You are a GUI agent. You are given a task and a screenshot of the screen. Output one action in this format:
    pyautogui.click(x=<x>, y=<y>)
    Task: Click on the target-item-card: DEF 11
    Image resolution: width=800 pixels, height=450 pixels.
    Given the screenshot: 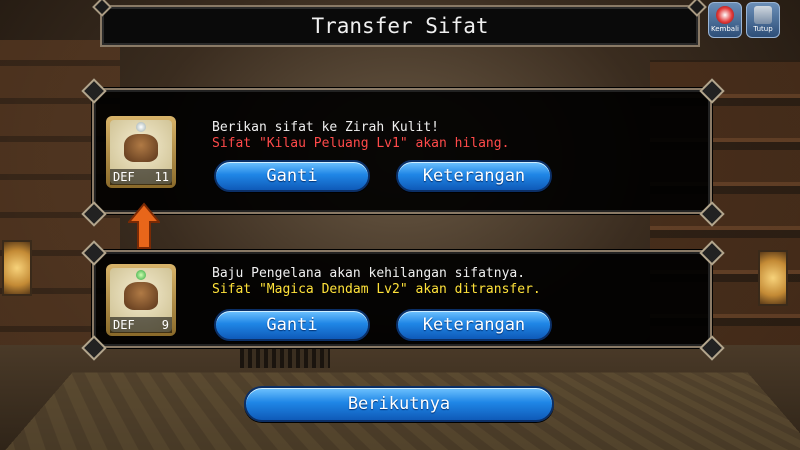 What is the action you would take?
    pyautogui.click(x=141, y=152)
    